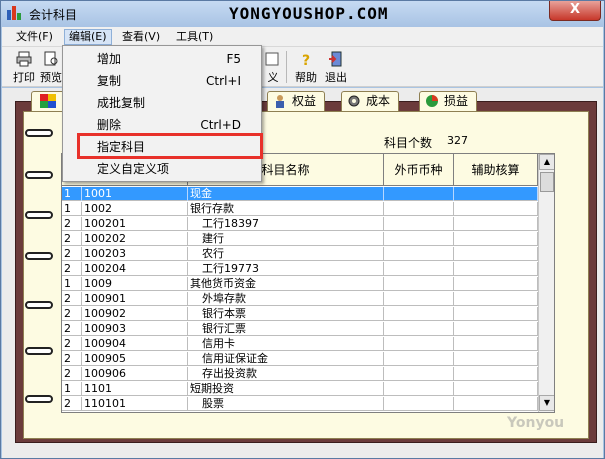 This screenshot has width=605, height=459. Describe the element at coordinates (300, 404) in the screenshot. I see `table-row: 2 110101 股票` at that location.